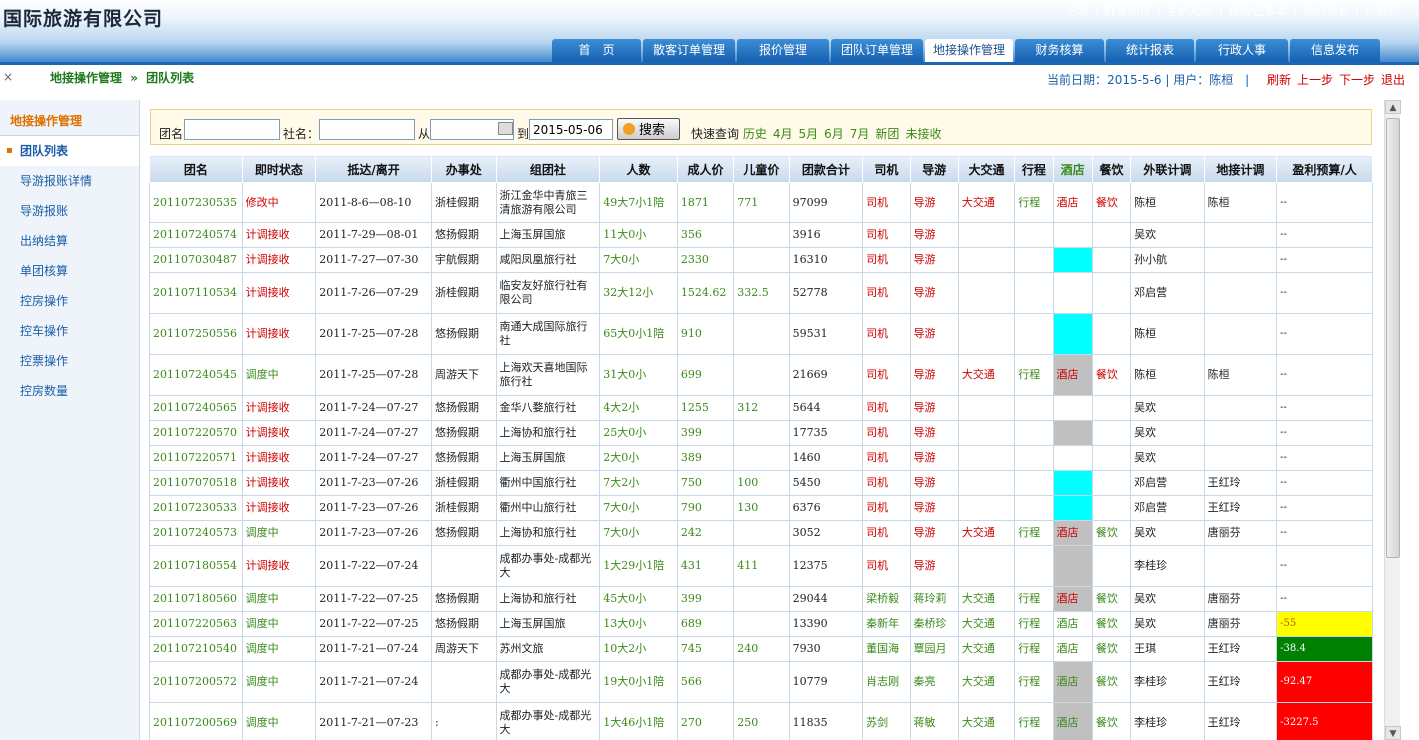 This screenshot has width=1419, height=740. I want to click on nav-tab-6: 统计报表, so click(1150, 50).